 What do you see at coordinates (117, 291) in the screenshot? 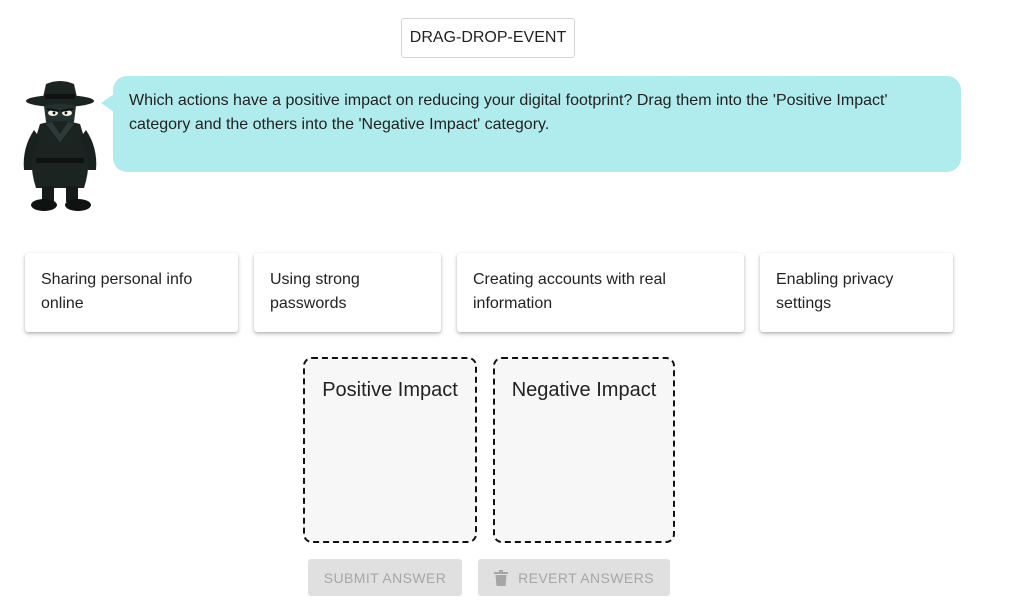
I see `card-label: Sharing personal info online` at bounding box center [117, 291].